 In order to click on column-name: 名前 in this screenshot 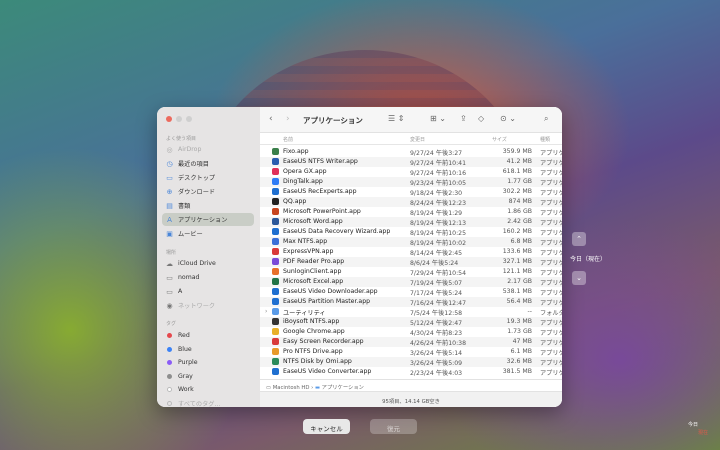, I will do `click(288, 139)`.